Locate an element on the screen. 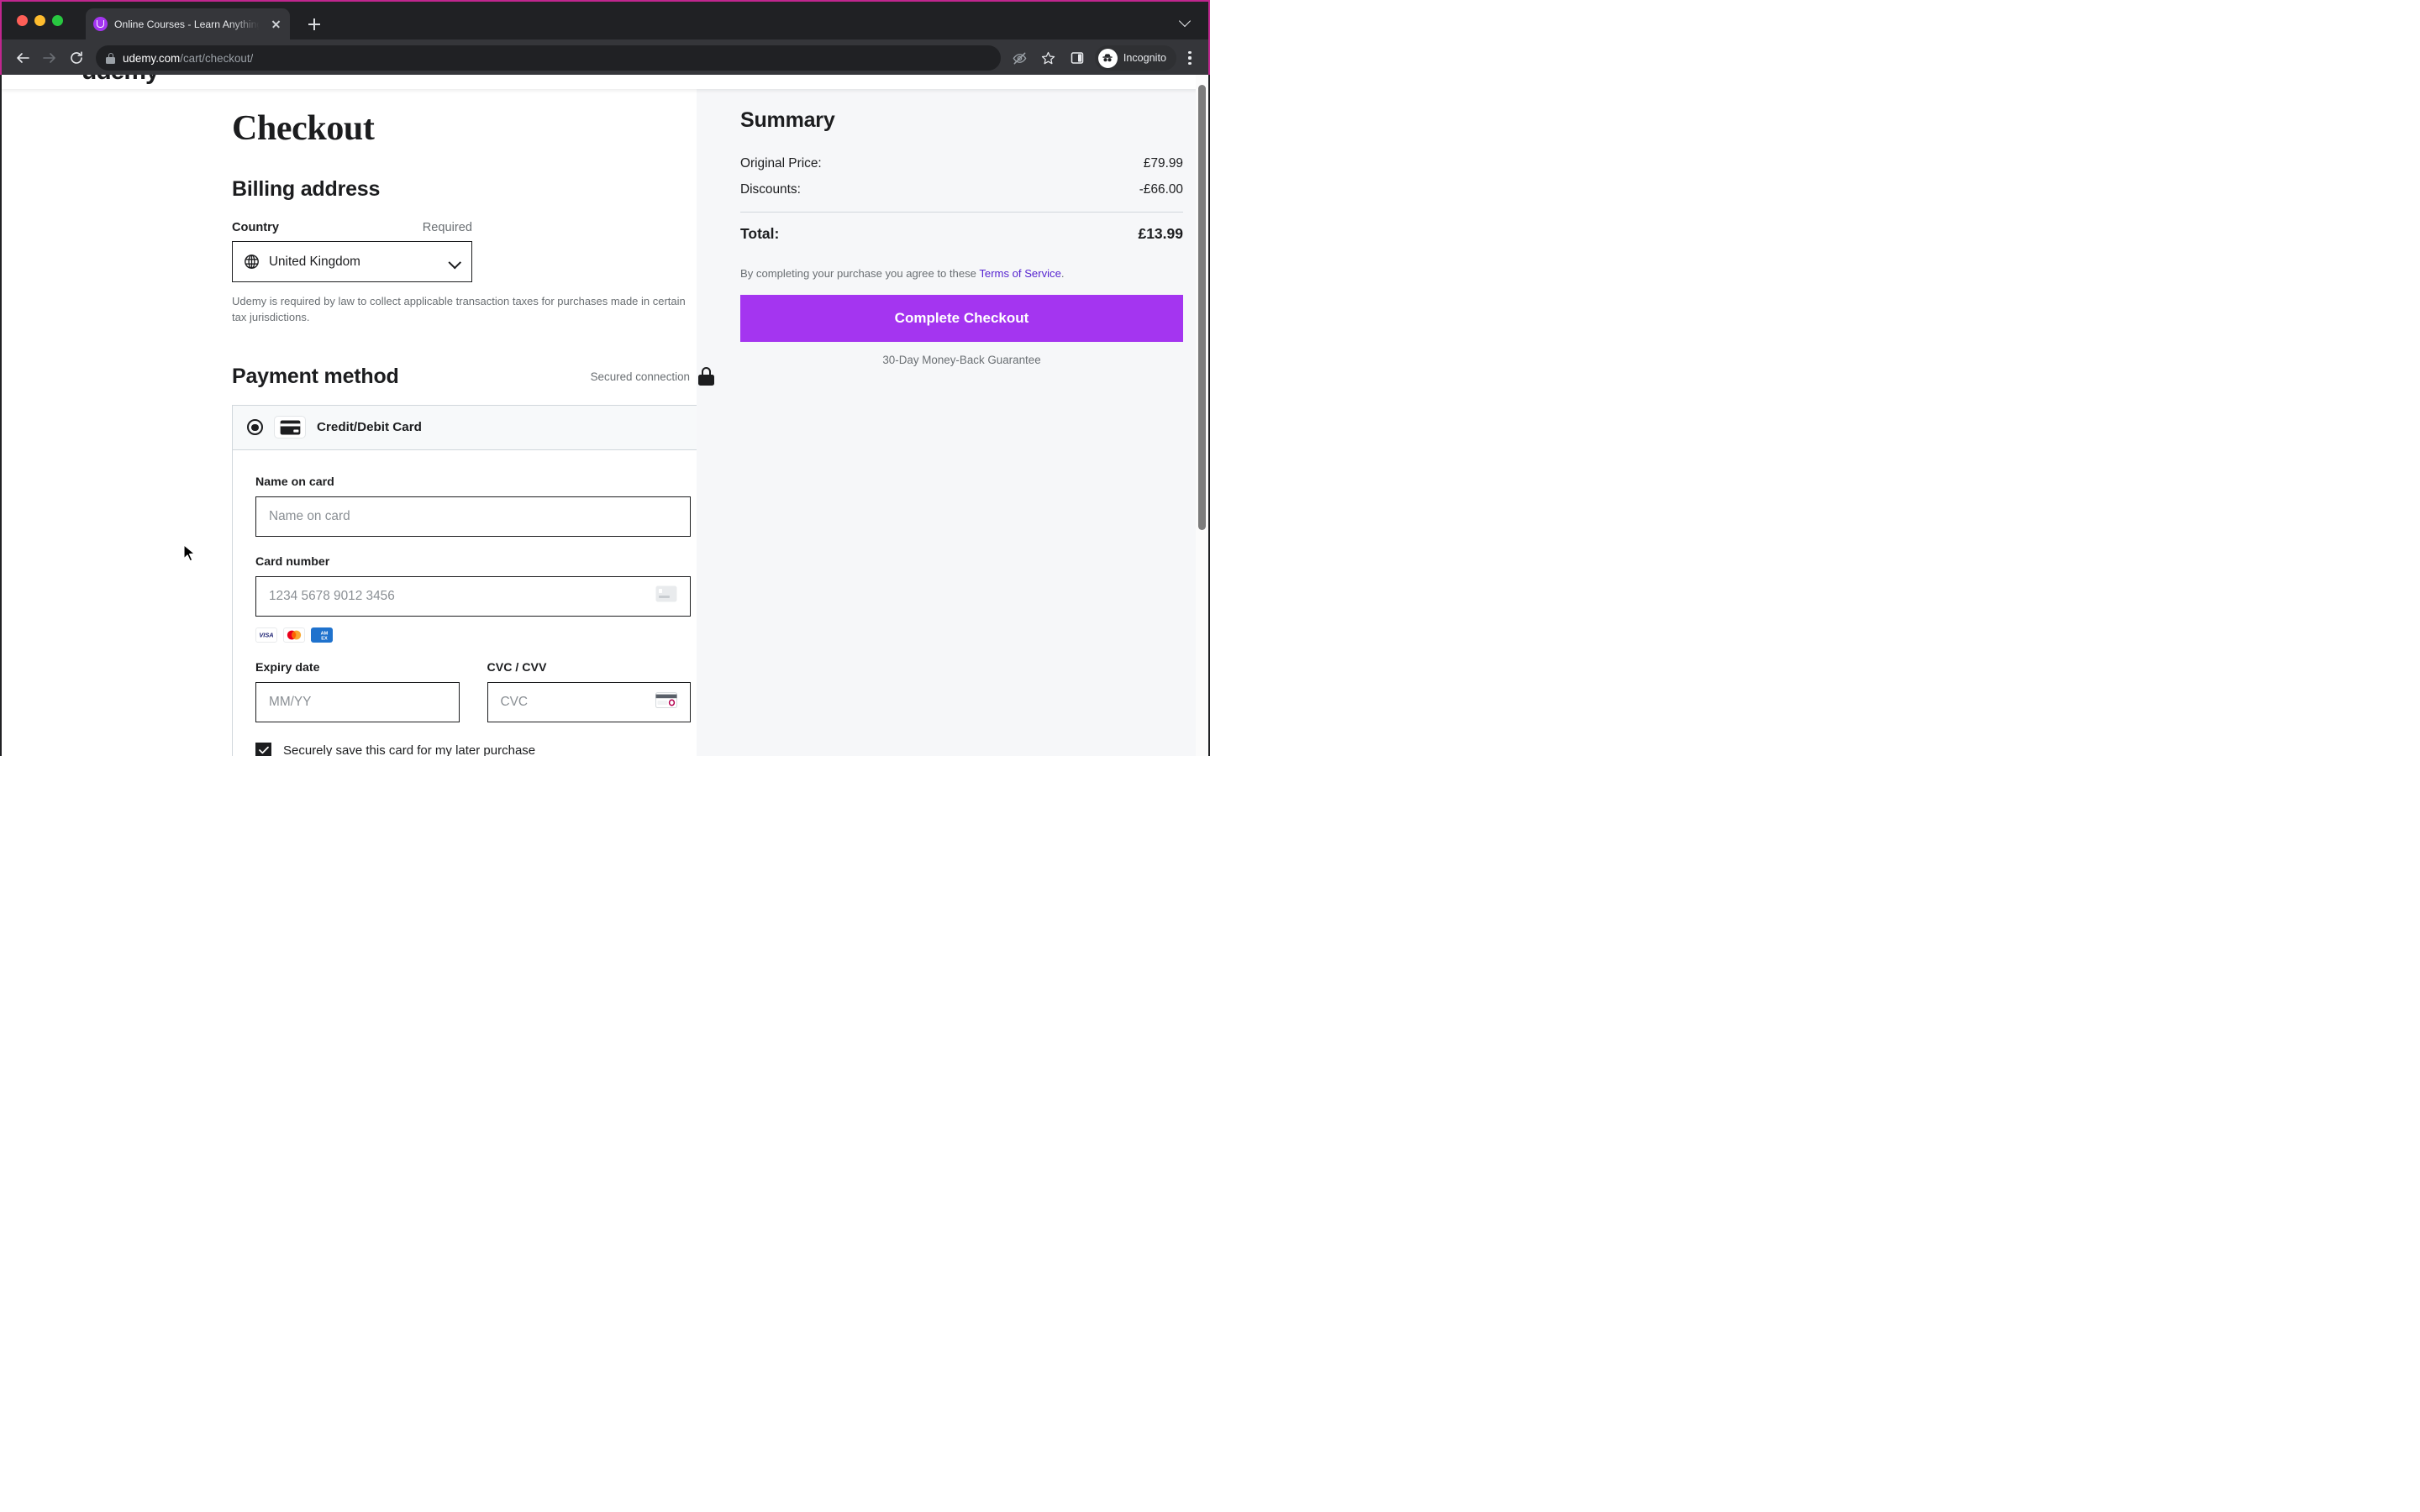 Image resolution: width=2420 pixels, height=1512 pixels. address-bar: udemy.com/cart/checkout/ is located at coordinates (548, 58).